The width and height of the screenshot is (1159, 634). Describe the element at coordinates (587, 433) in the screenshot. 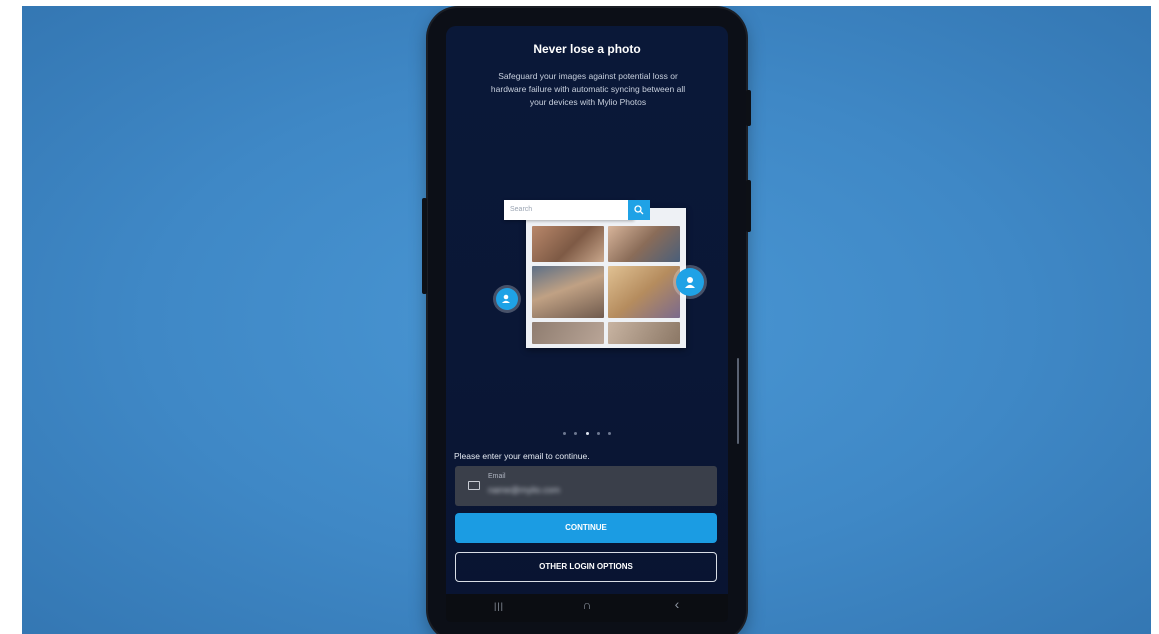

I see `page-dot-active` at that location.